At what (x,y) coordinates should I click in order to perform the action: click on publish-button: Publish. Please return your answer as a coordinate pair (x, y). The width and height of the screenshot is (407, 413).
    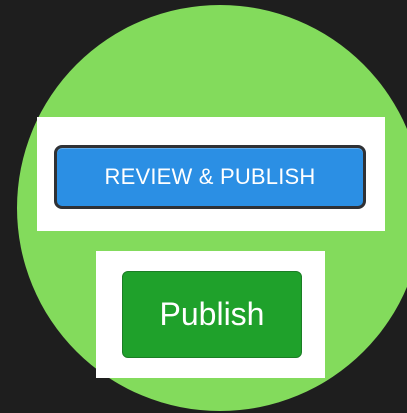
    Looking at the image, I should click on (212, 314).